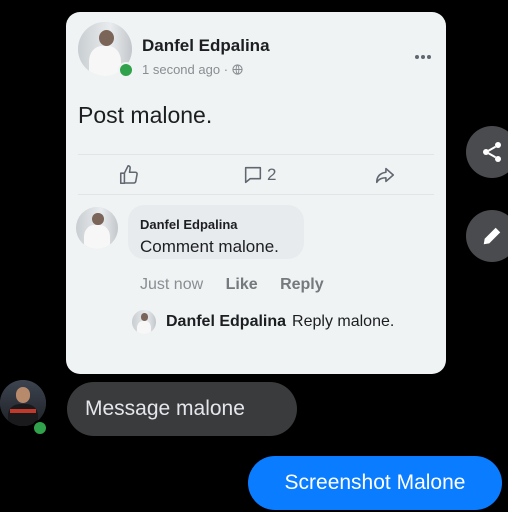 The width and height of the screenshot is (508, 512). Describe the element at coordinates (209, 246) in the screenshot. I see `comment-text: Comment malone.` at that location.